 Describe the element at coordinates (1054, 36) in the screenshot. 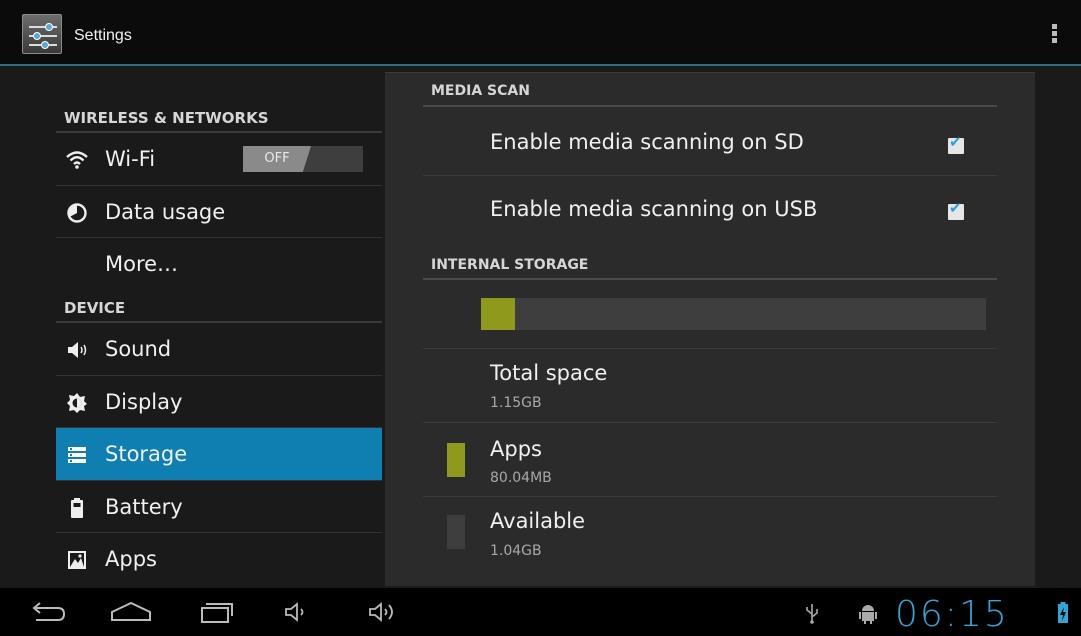

I see `overflow-menu-icon` at that location.